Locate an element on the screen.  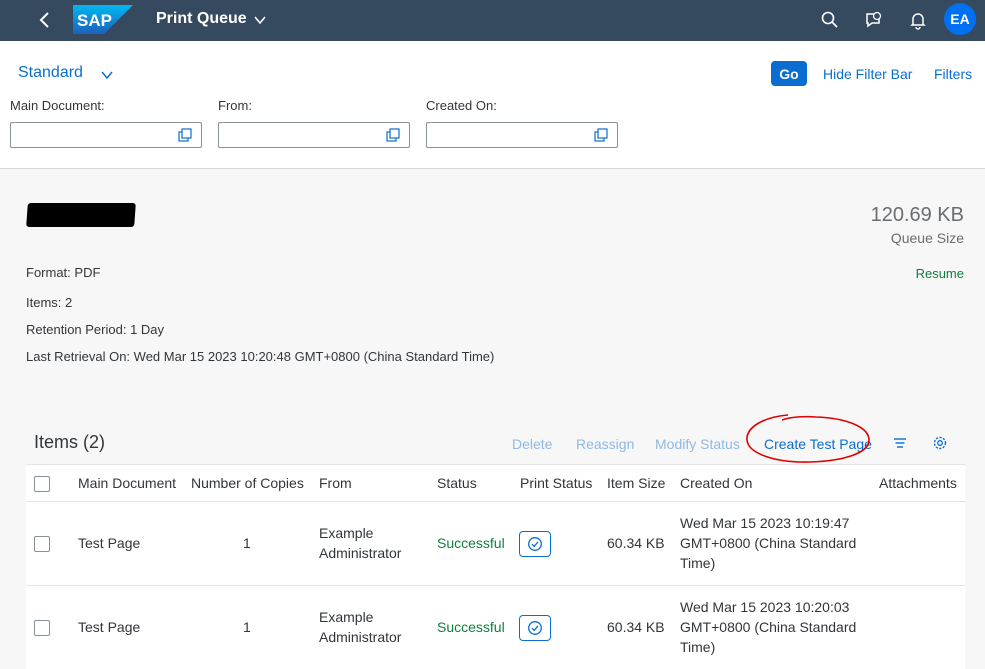
from-input is located at coordinates (314, 135).